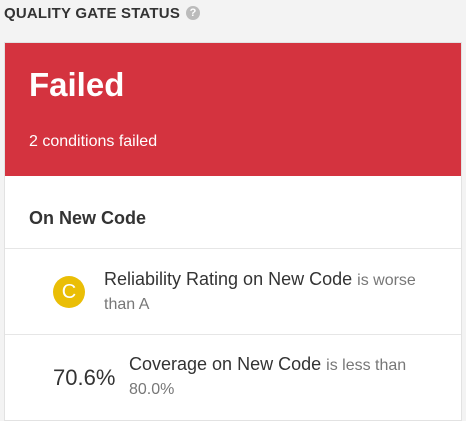 This screenshot has width=466, height=421. I want to click on condition-operator: is less than, so click(366, 365).